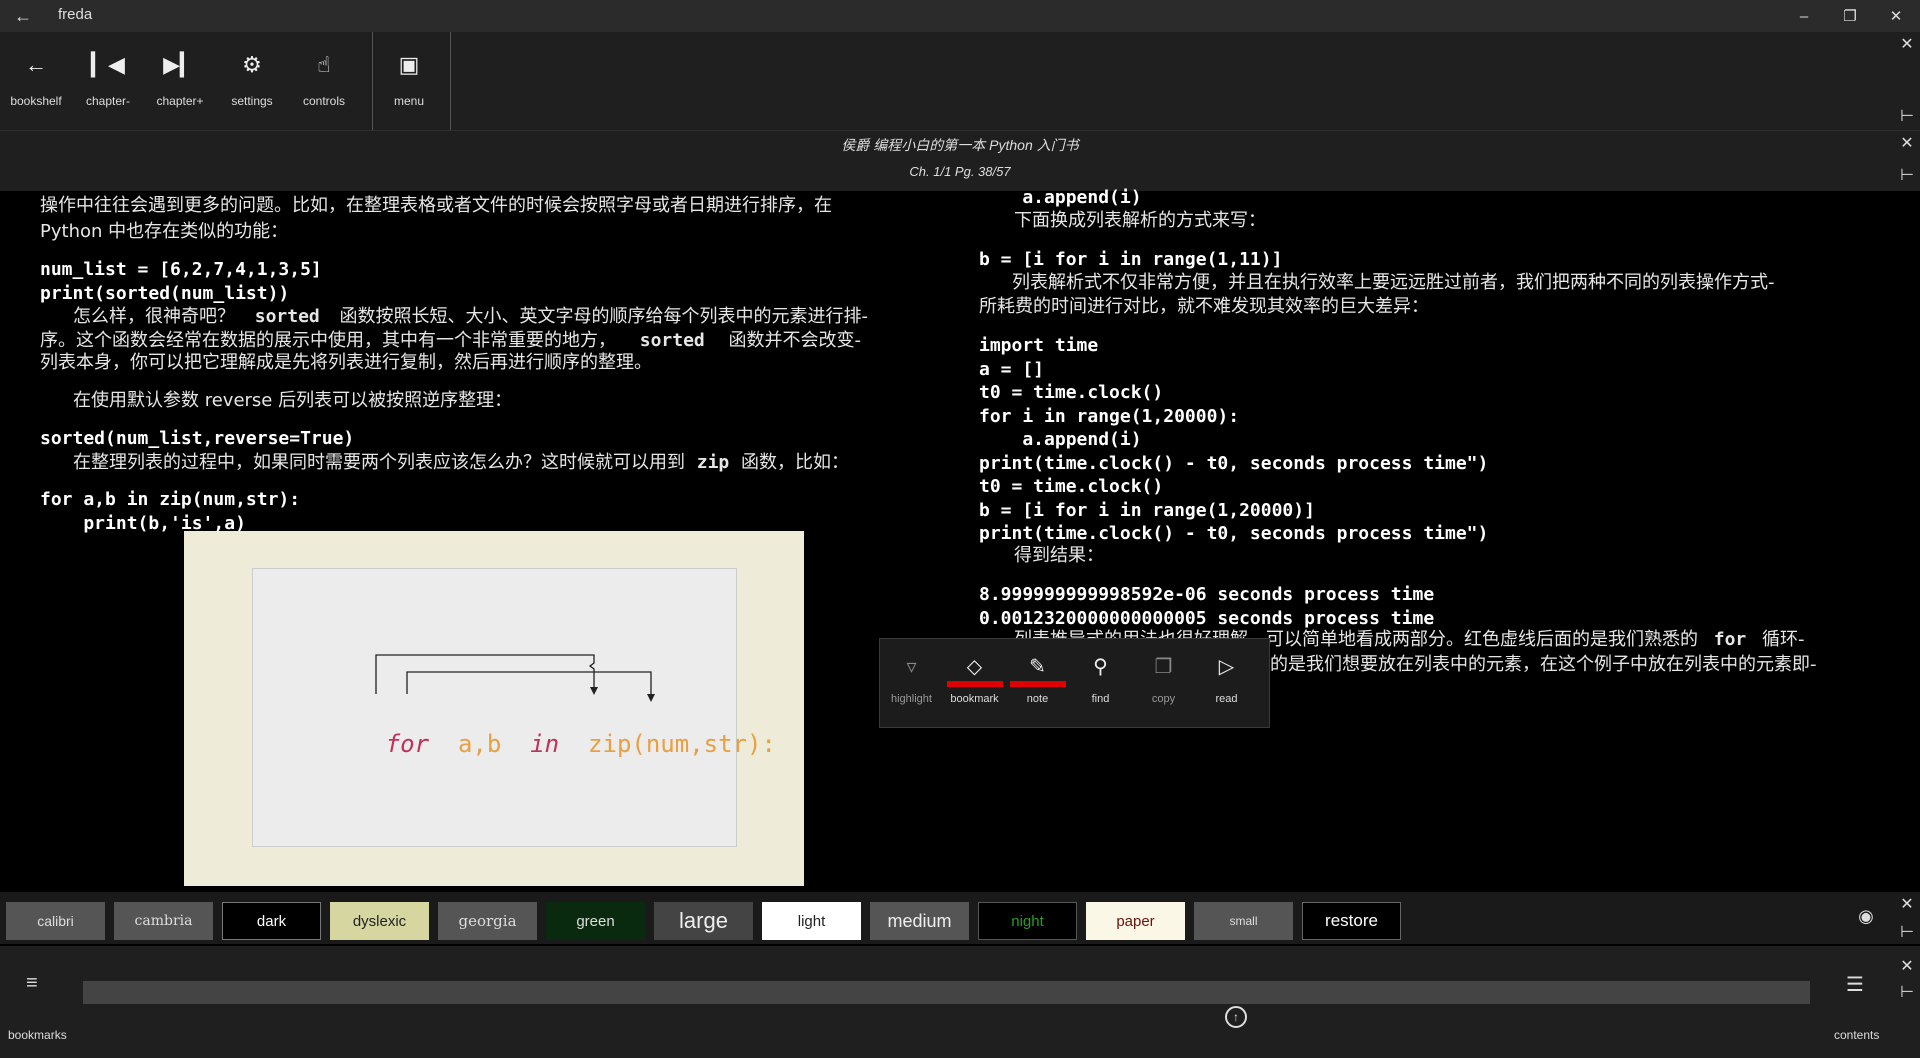 Image resolution: width=1920 pixels, height=1058 pixels. Describe the element at coordinates (197, 438) in the screenshot. I see `code-block: sorted(num_list,reverse=True)` at that location.